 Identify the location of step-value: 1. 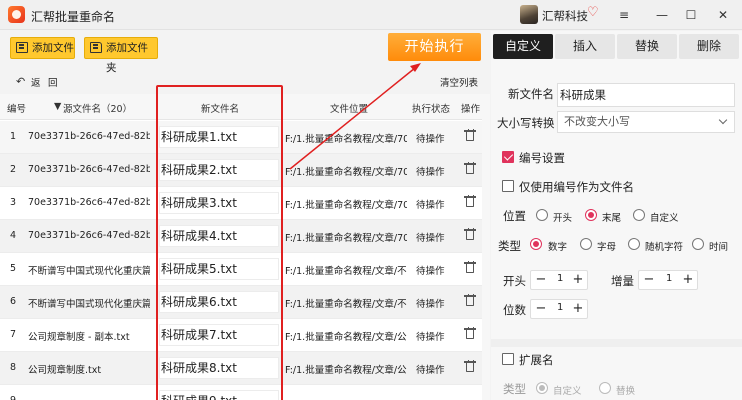
(669, 278).